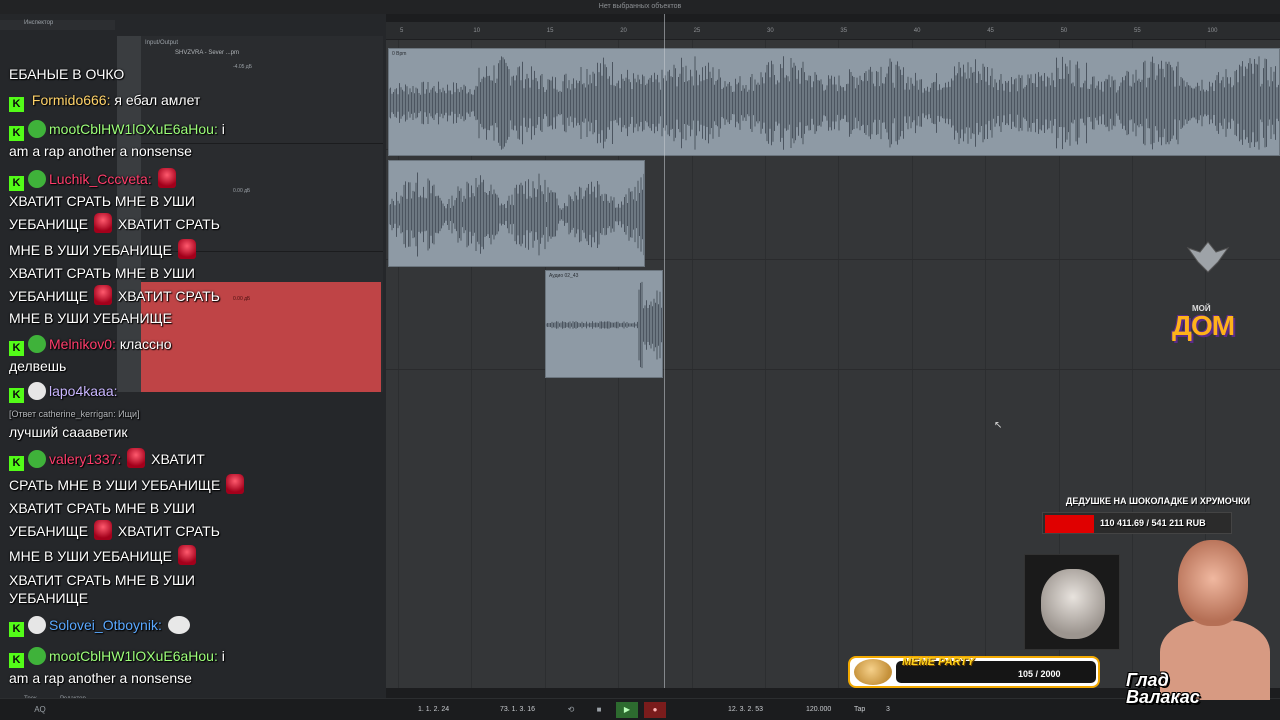  What do you see at coordinates (627, 710) in the screenshot?
I see `play-button: ▶` at bounding box center [627, 710].